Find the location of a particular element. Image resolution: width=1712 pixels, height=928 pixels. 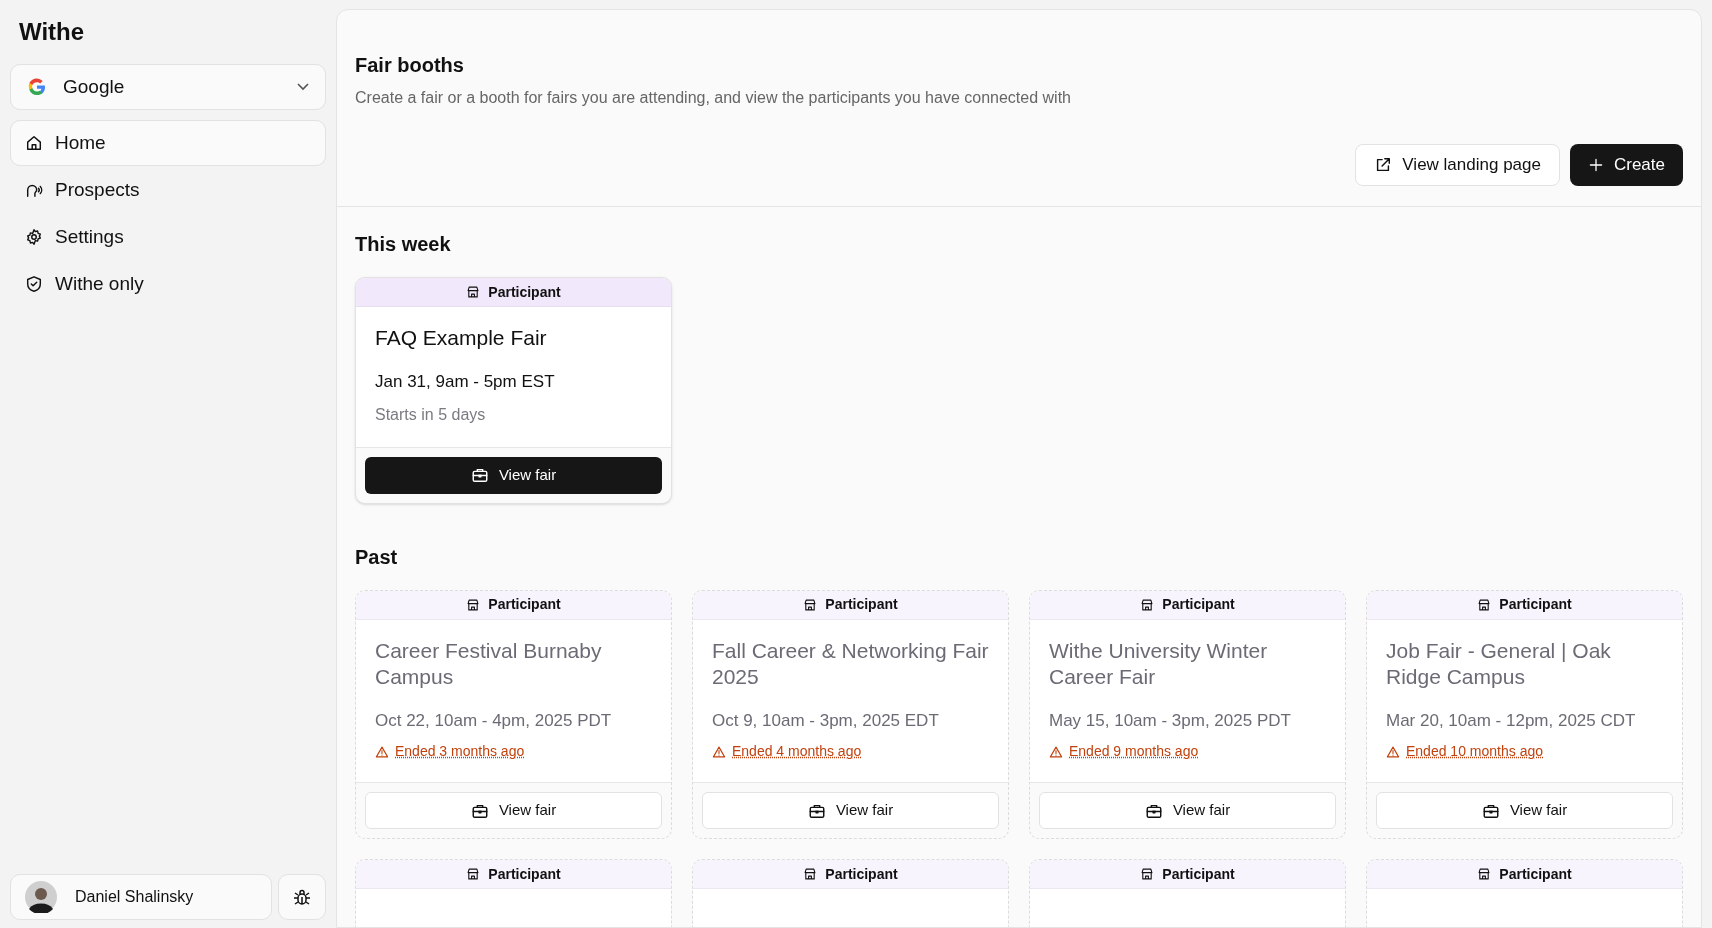

section-heading: Past is located at coordinates (377, 557).